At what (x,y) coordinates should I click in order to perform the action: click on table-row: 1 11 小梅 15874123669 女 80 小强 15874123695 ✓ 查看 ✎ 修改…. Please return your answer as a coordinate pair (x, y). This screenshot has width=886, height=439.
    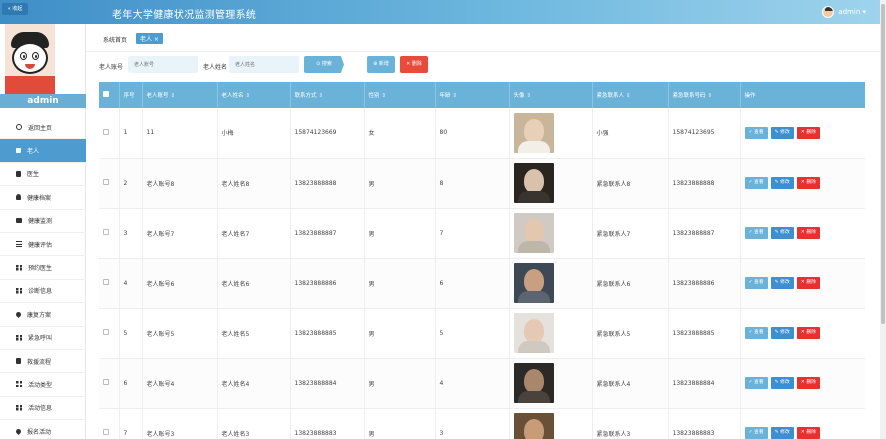
    Looking at the image, I should click on (482, 133).